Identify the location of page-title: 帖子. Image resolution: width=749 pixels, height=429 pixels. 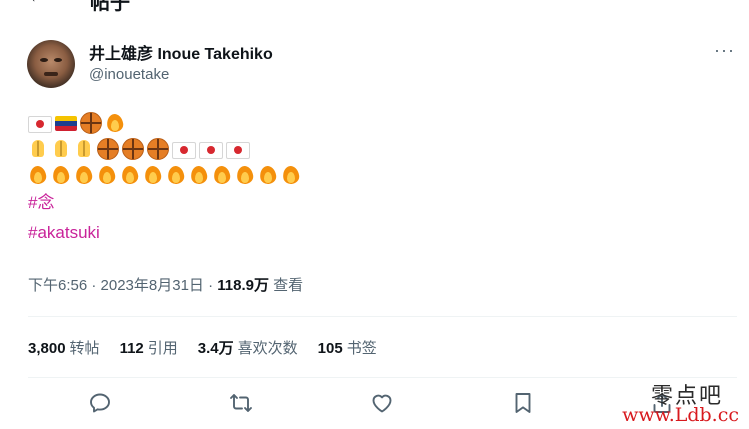
(110, 7).